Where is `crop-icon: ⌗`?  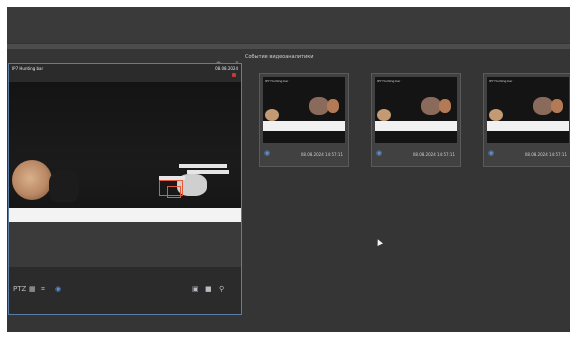
crop-icon: ⌗ is located at coordinates (43, 289).